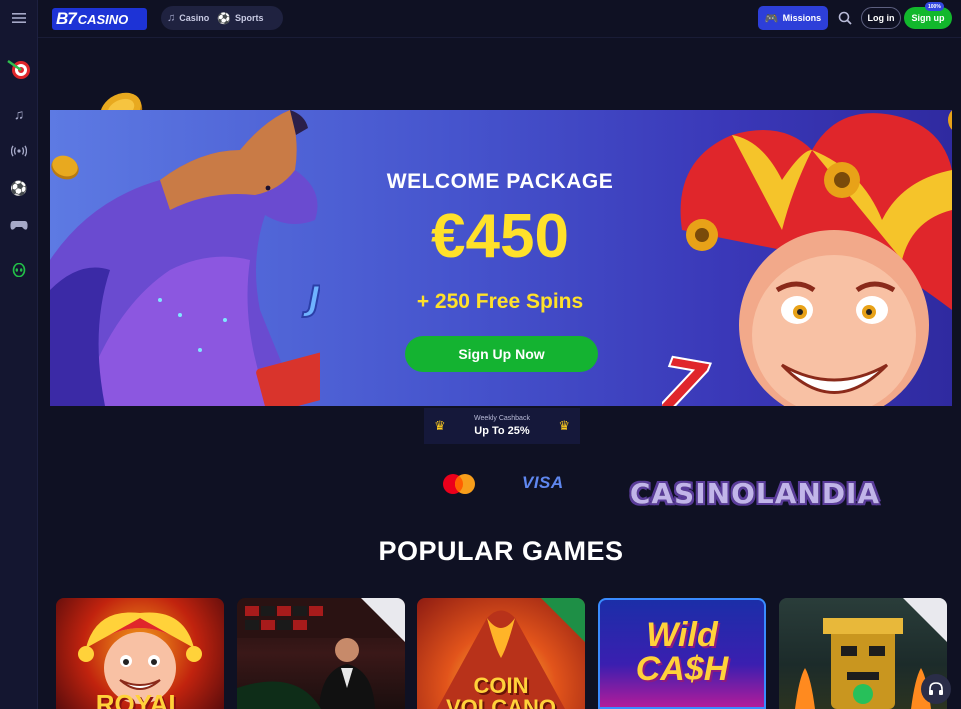 This screenshot has height=709, width=961. I want to click on banner-signup-button: Sign Up Now, so click(501, 354).